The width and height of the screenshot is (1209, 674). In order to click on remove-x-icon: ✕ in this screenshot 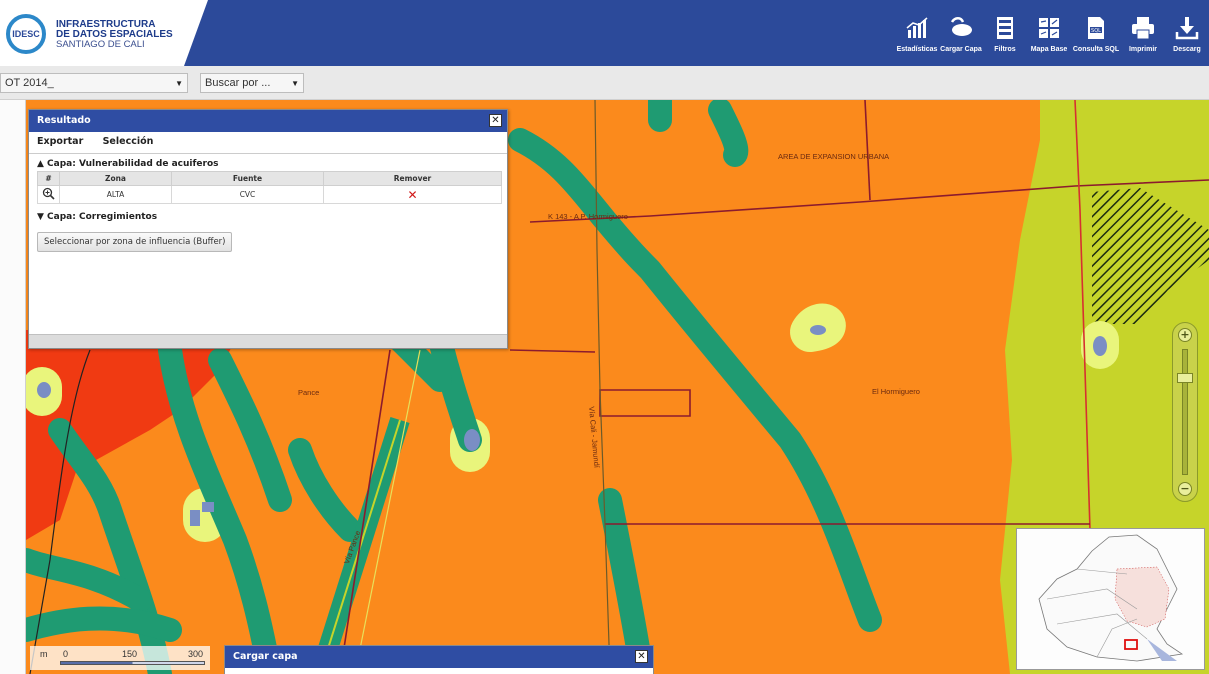, I will do `click(412, 194)`.